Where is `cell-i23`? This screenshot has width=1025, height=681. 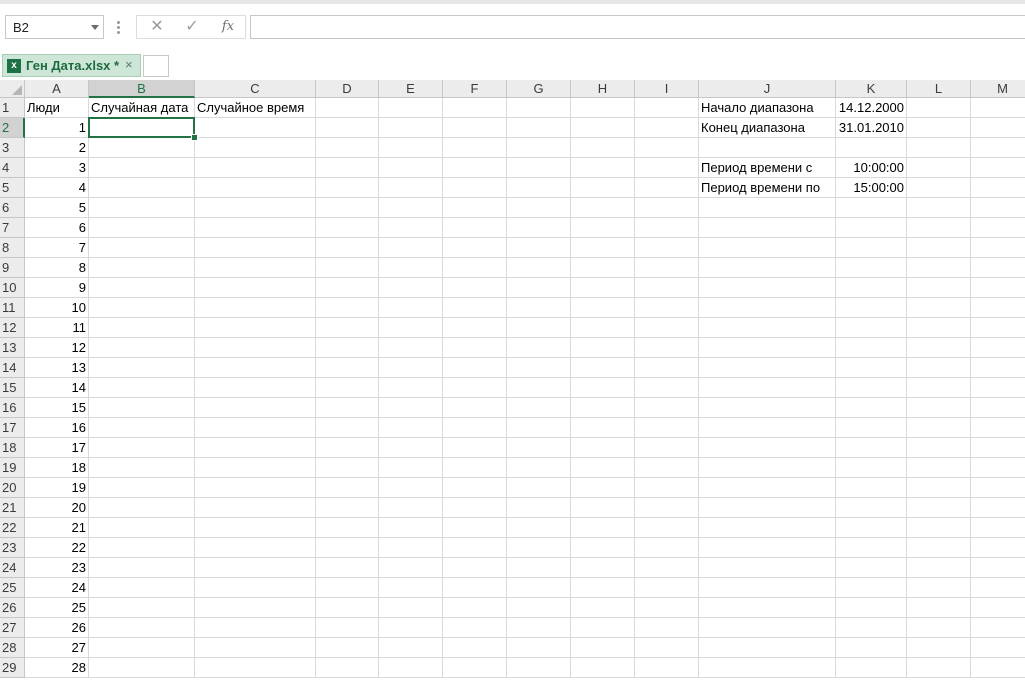
cell-i23 is located at coordinates (667, 548).